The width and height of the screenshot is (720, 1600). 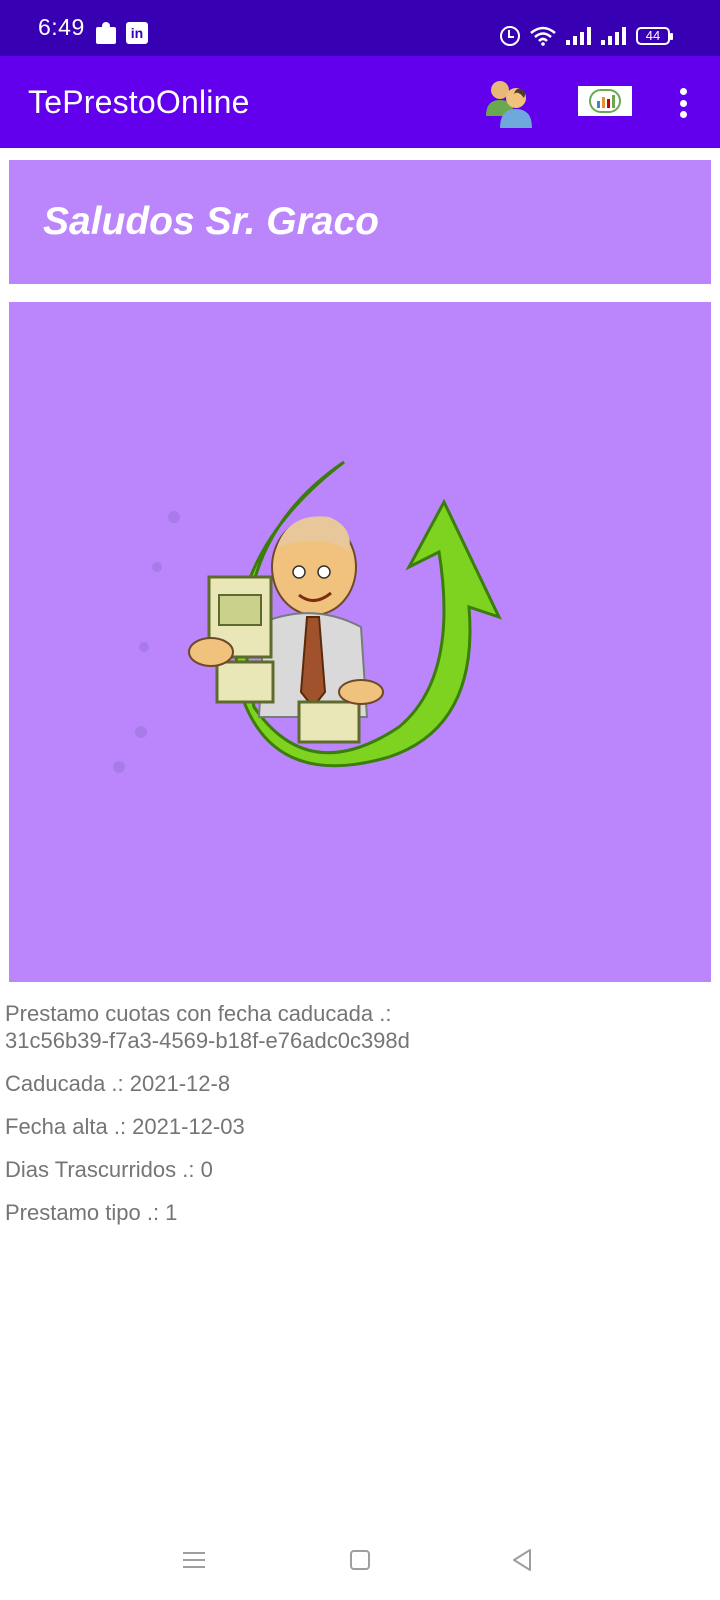 I want to click on users-icon, so click(x=509, y=102).